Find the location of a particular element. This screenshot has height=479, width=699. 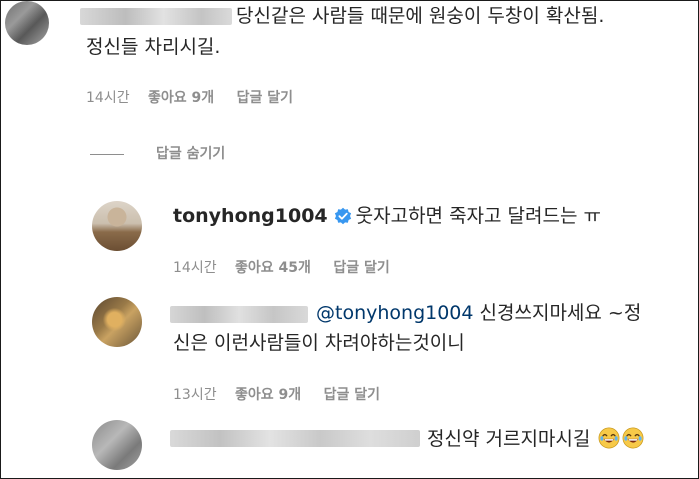

comment-text-line1: 당신같은 사람들 때문에 원숭이 두창이 확산됨. is located at coordinates (420, 16).